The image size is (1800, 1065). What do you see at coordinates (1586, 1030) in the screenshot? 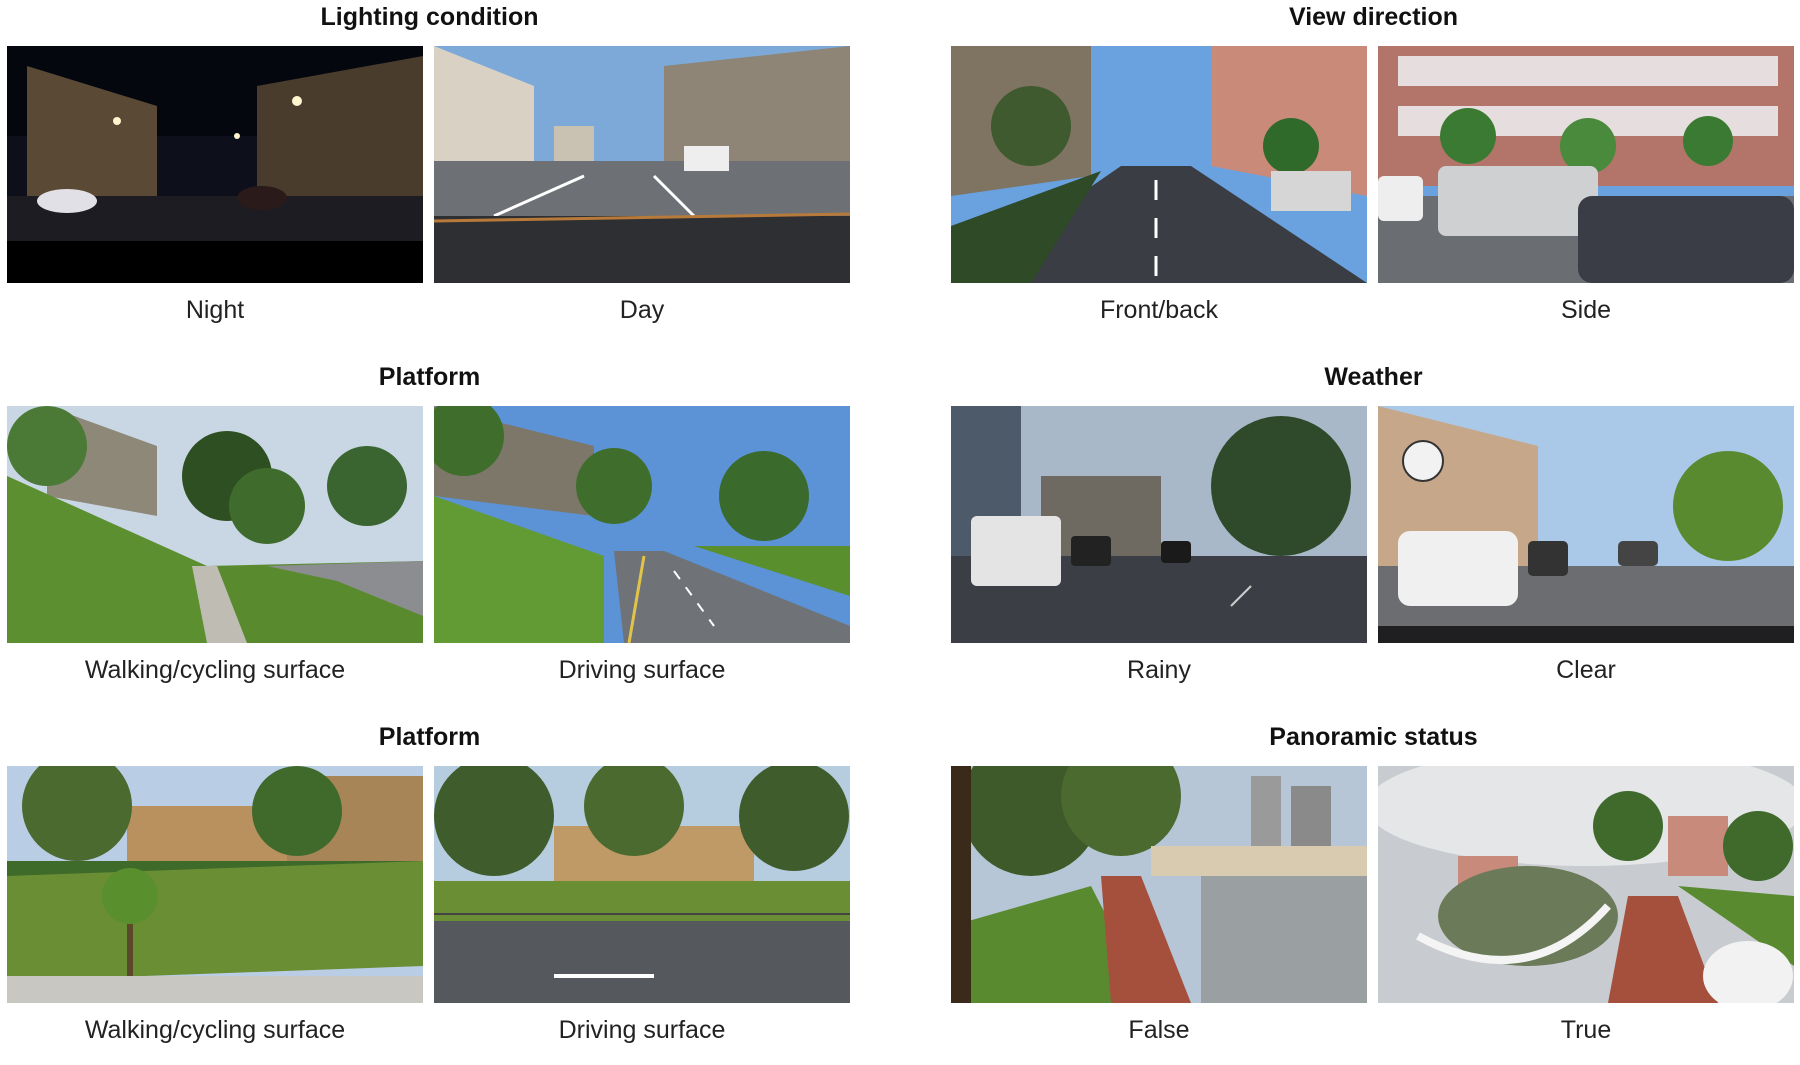
I see `caption-right: True` at bounding box center [1586, 1030].